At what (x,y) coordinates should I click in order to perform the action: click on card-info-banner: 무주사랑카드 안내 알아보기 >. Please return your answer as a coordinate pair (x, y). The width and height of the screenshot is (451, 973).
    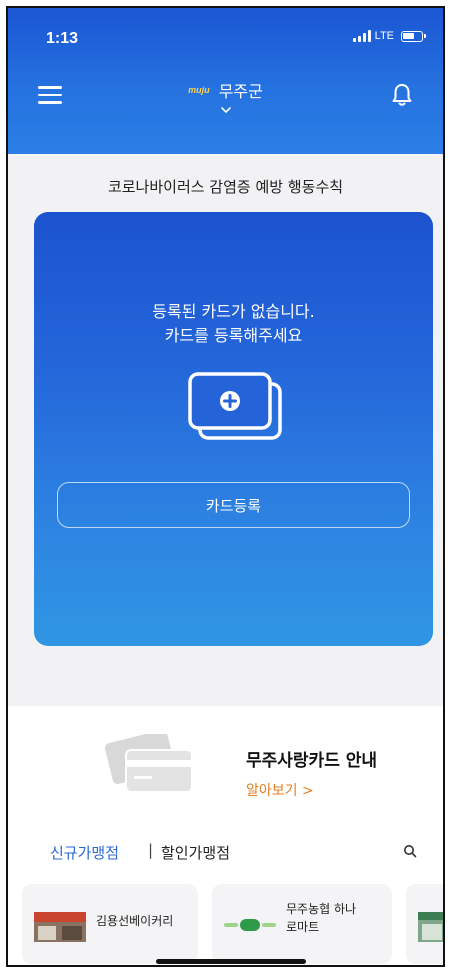
    Looking at the image, I should click on (225, 765).